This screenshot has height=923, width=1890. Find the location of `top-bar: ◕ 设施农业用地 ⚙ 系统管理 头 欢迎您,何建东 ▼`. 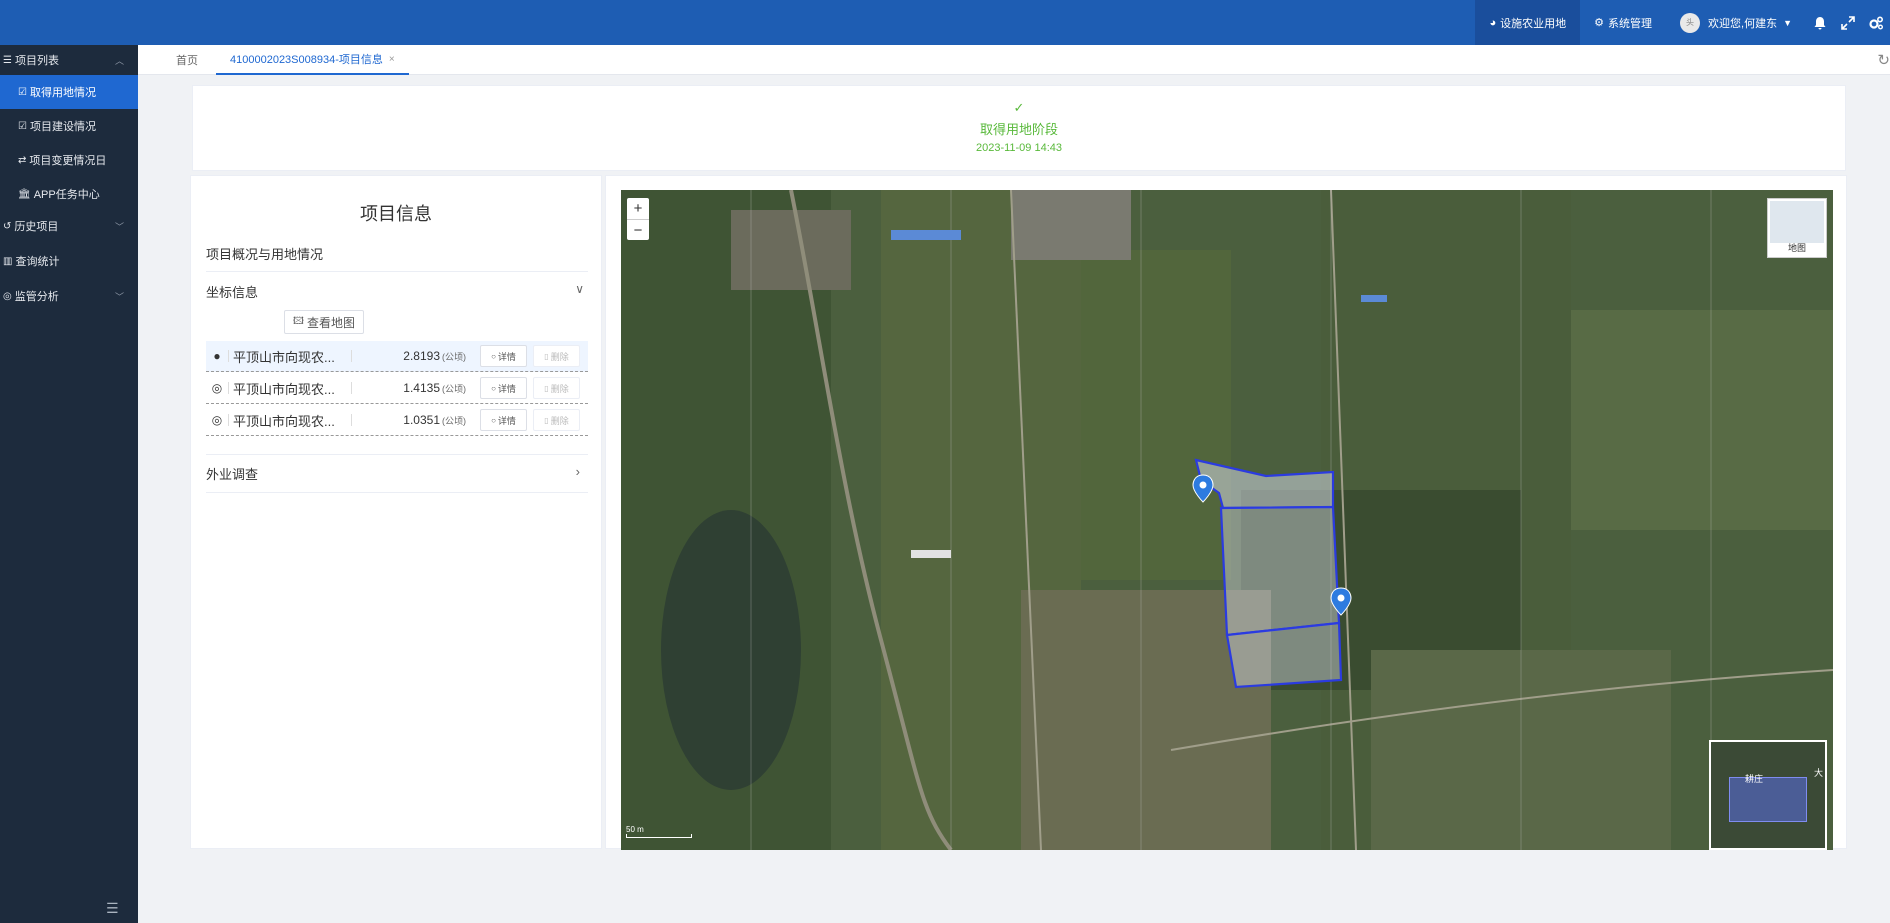

top-bar: ◕ 设施农业用地 ⚙ 系统管理 头 欢迎您,何建东 ▼ is located at coordinates (945, 22).